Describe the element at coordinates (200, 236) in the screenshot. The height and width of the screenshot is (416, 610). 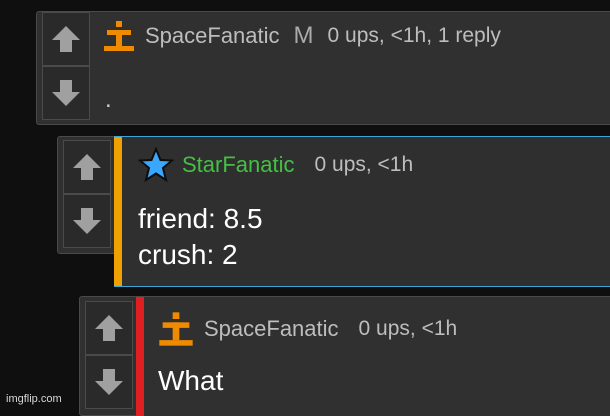
I see `comment-body: friend: 8.5 crush: 2` at that location.